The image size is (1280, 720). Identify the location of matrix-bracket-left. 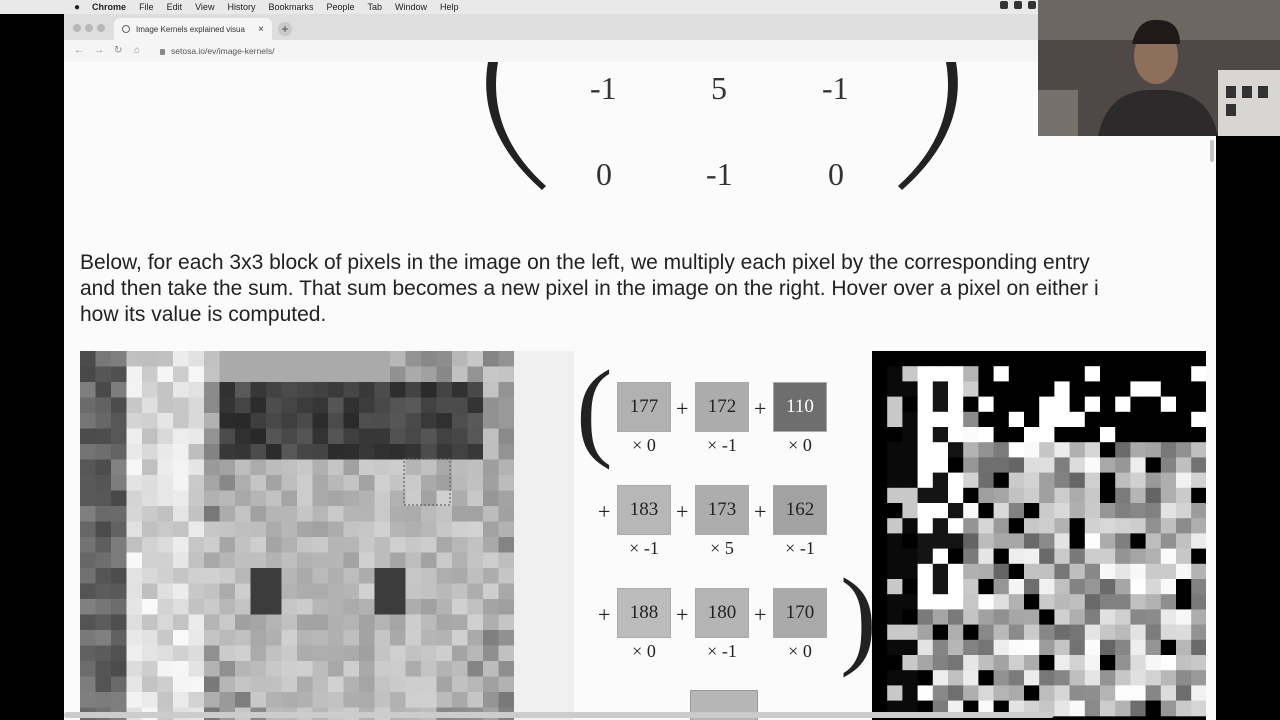
(516, 126).